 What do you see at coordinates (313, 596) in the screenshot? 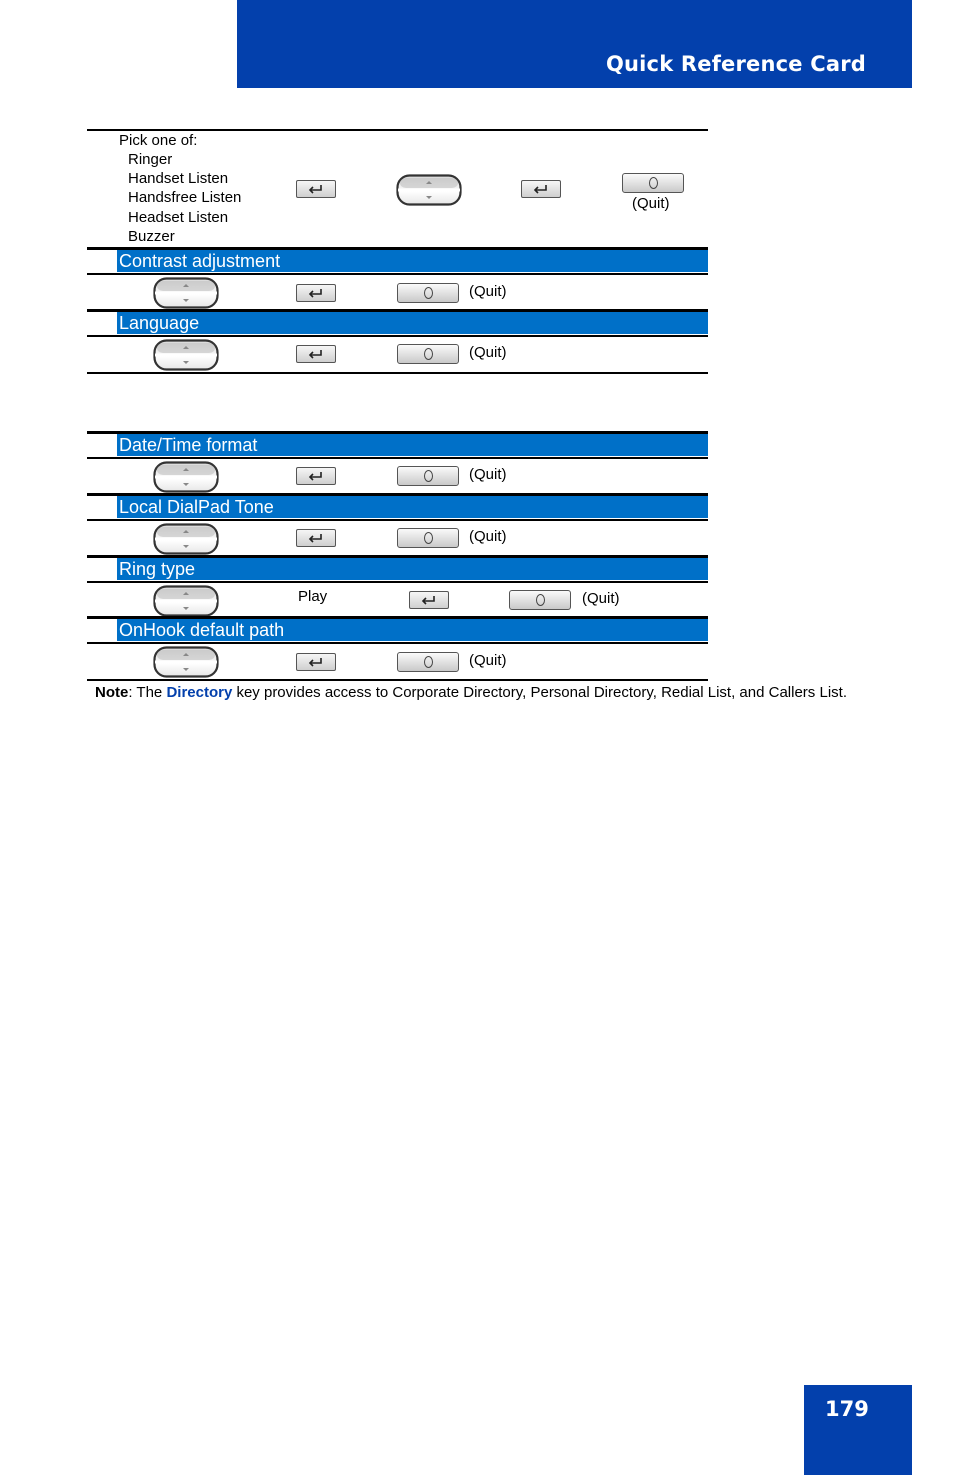
I see `play-label: Play` at bounding box center [313, 596].